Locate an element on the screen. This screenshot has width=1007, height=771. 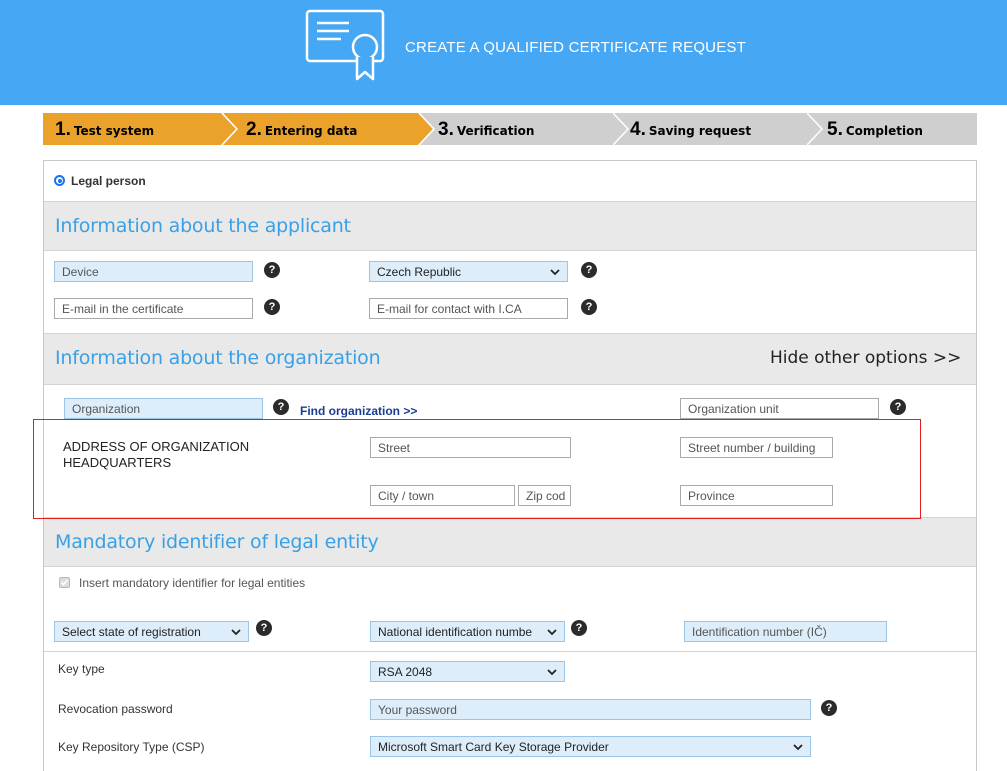
key-type-select: RSA 2048 is located at coordinates (467, 671).